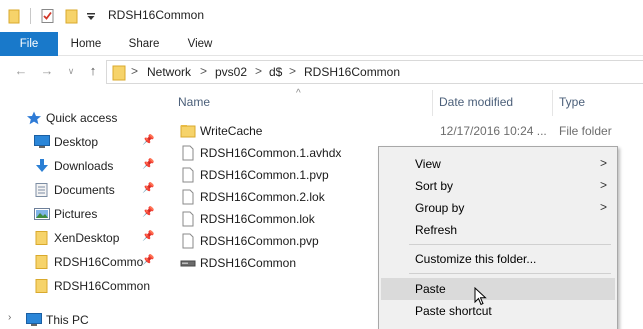  I want to click on menu-item-paste-shortcut: Paste shortcut, so click(498, 311).